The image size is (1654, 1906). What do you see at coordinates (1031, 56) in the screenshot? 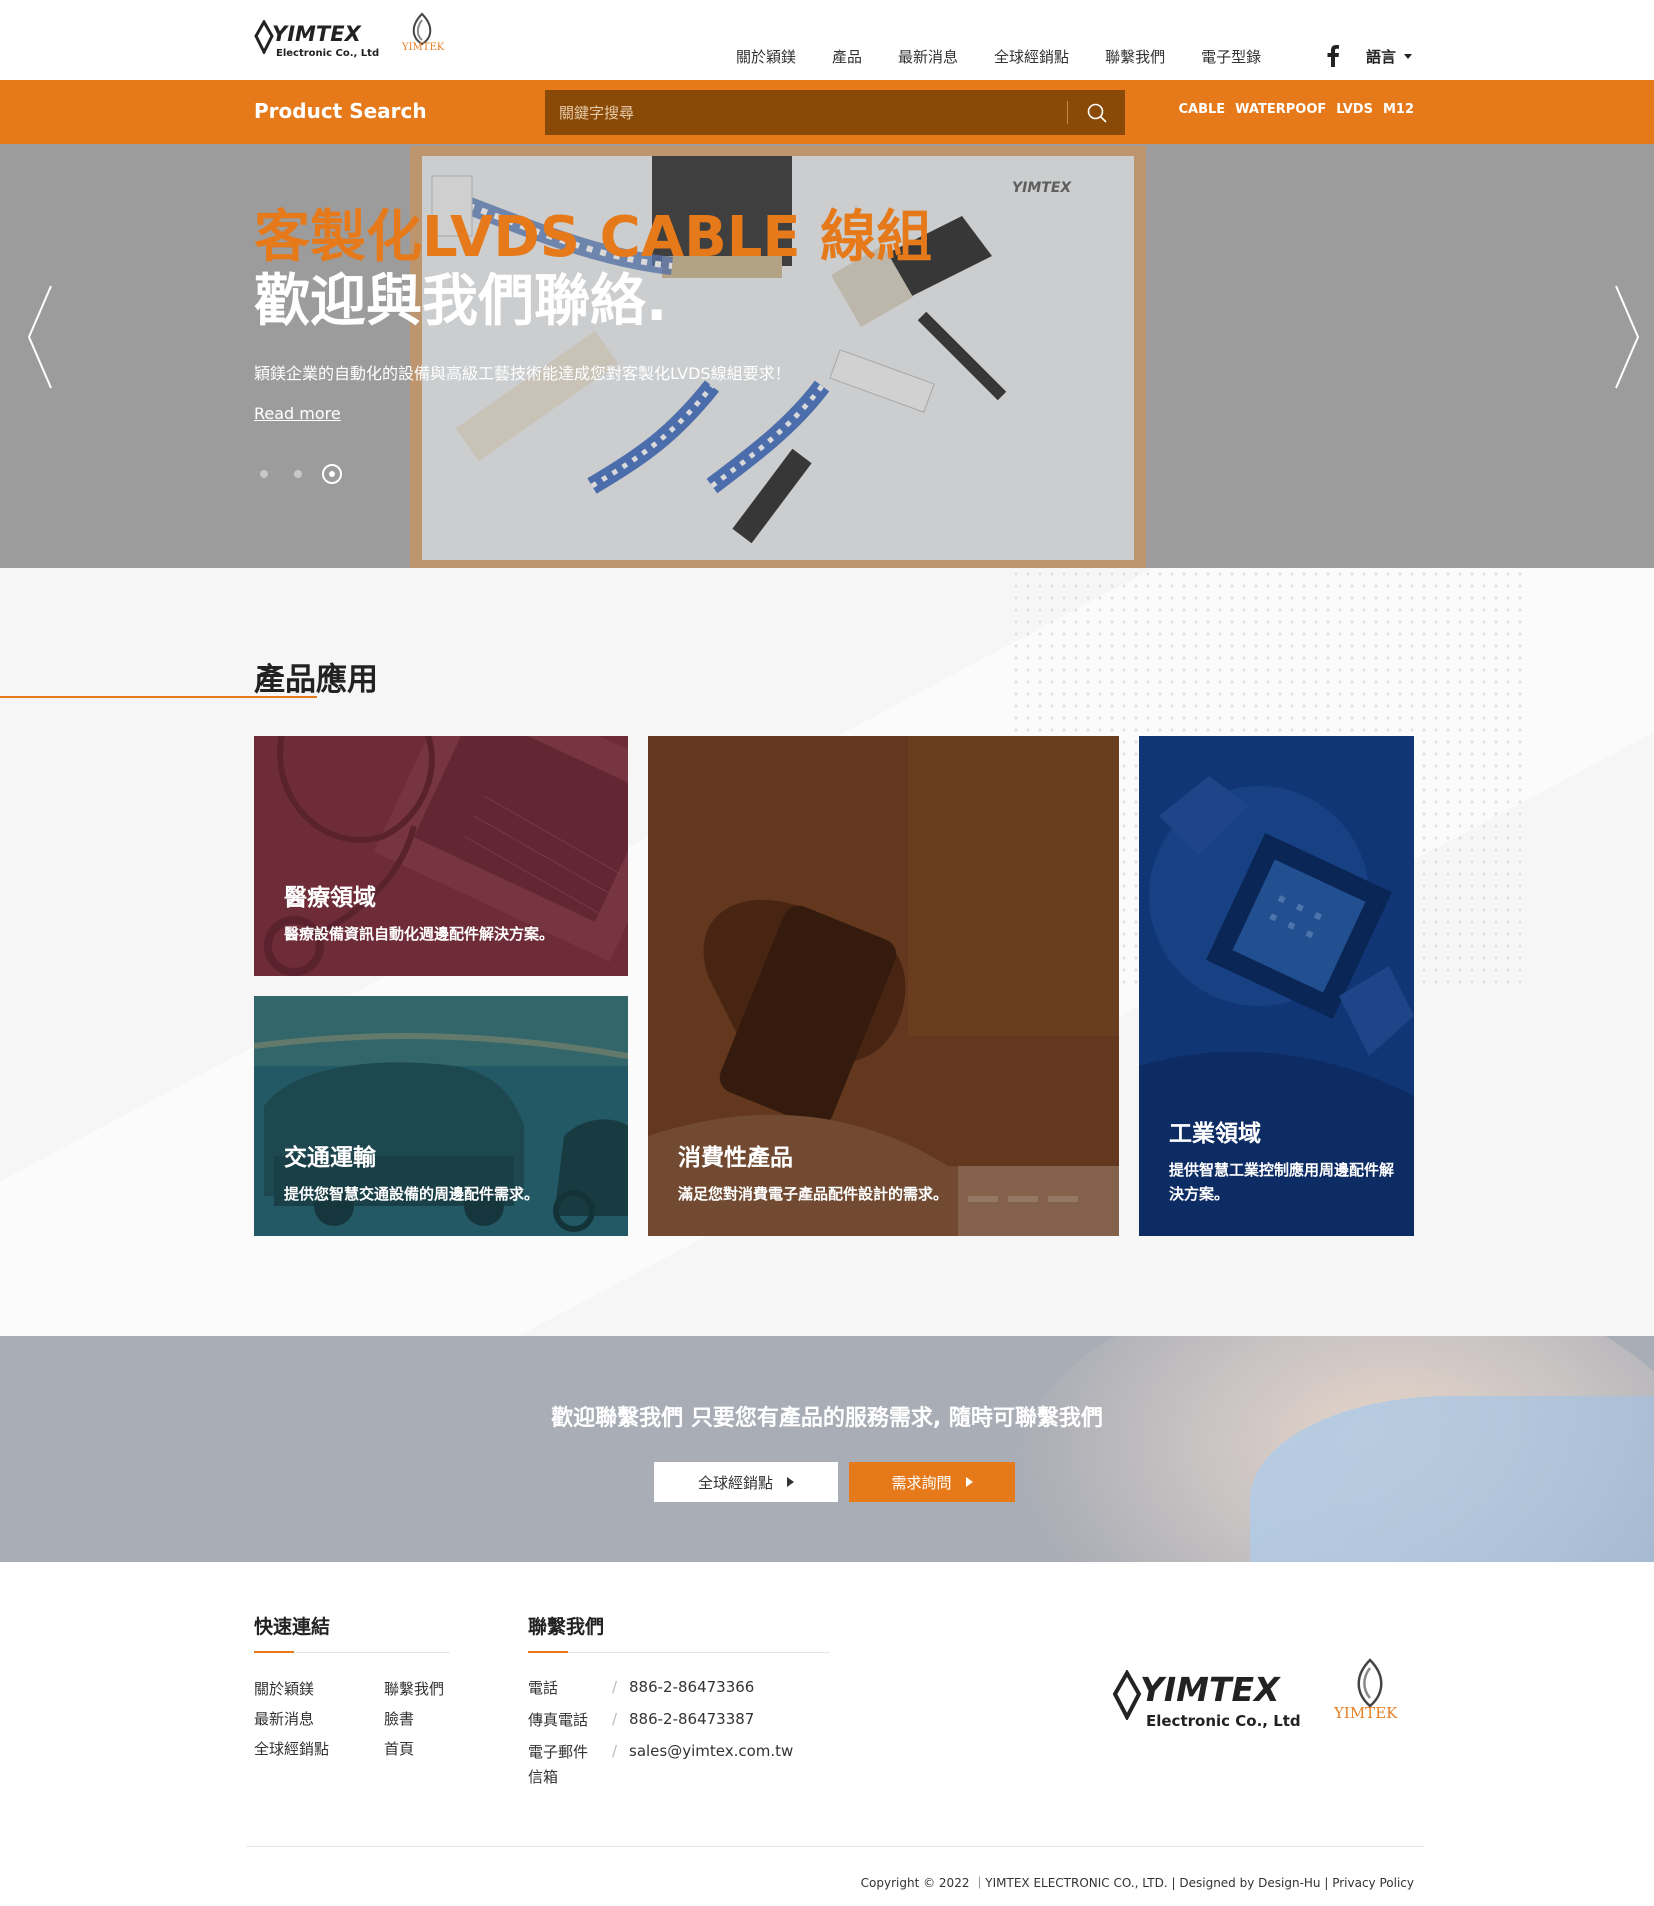
I see `nav-dealers: 全球經銷點` at bounding box center [1031, 56].